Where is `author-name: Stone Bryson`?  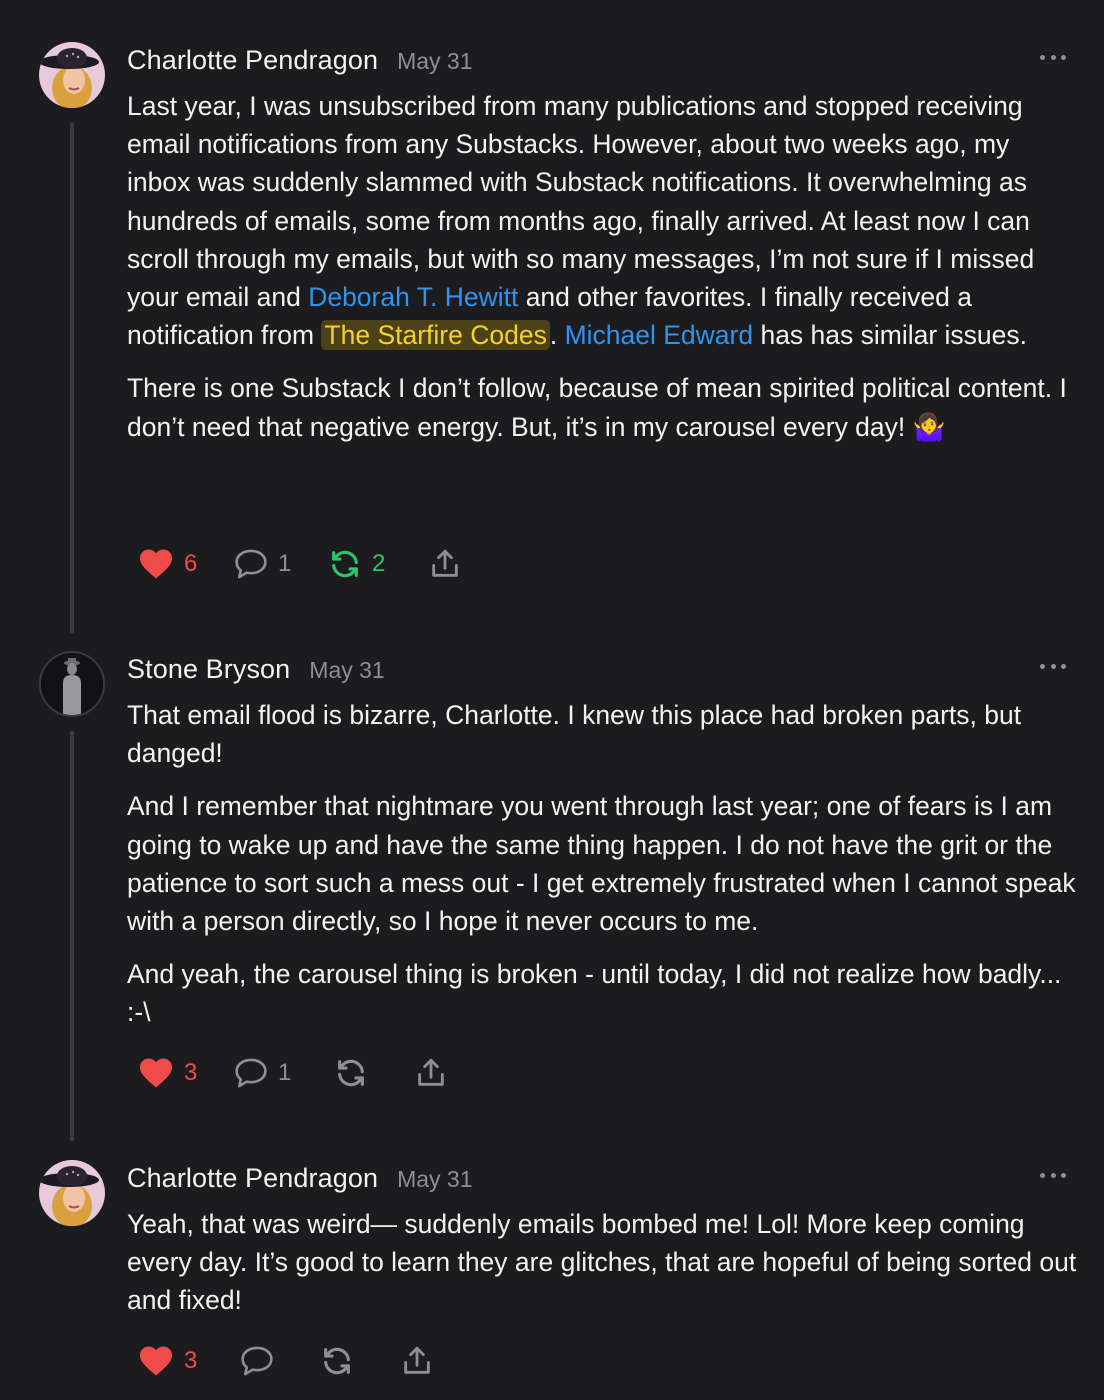 author-name: Stone Bryson is located at coordinates (208, 669).